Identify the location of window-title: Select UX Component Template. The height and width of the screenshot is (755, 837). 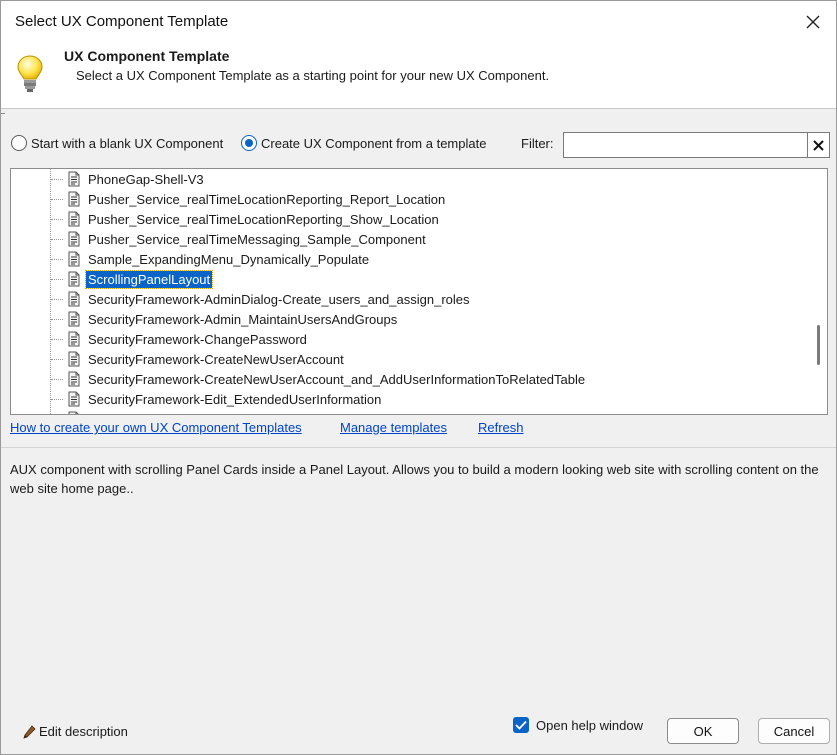
(122, 21).